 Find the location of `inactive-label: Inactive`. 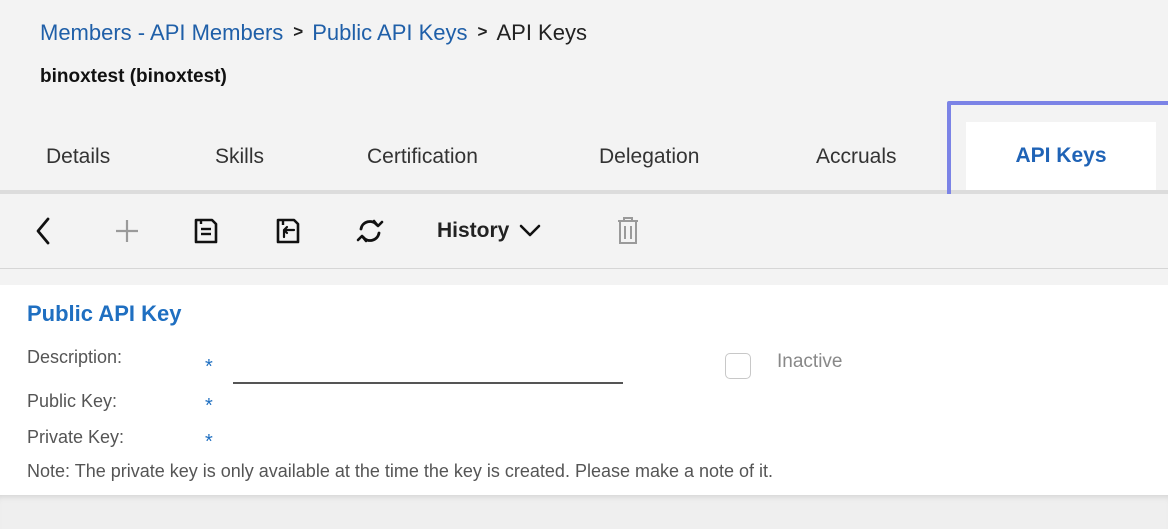

inactive-label: Inactive is located at coordinates (810, 361).